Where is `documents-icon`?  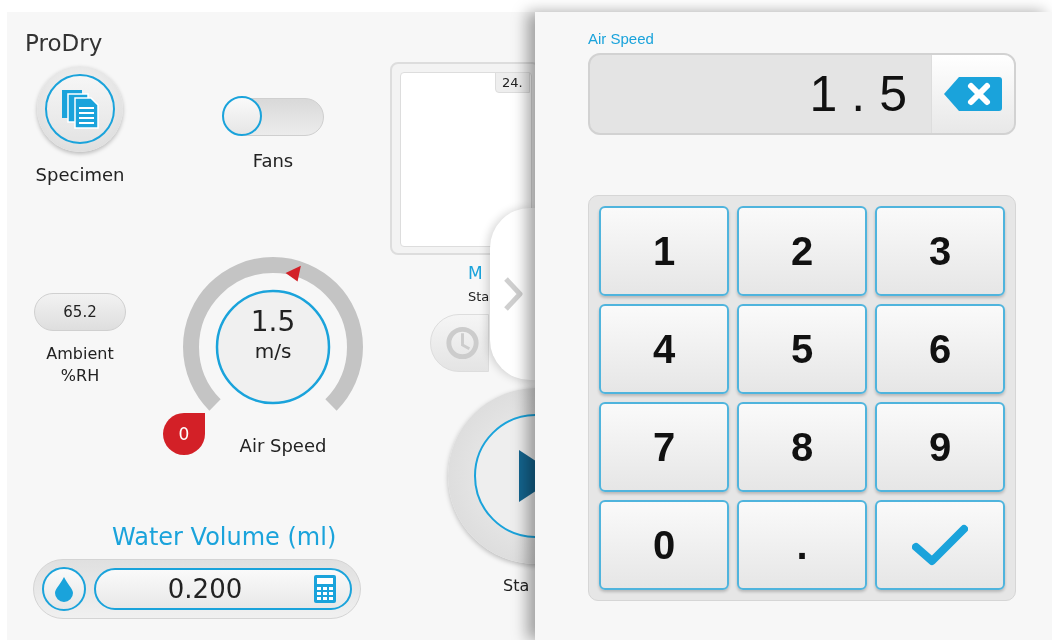 documents-icon is located at coordinates (80, 109).